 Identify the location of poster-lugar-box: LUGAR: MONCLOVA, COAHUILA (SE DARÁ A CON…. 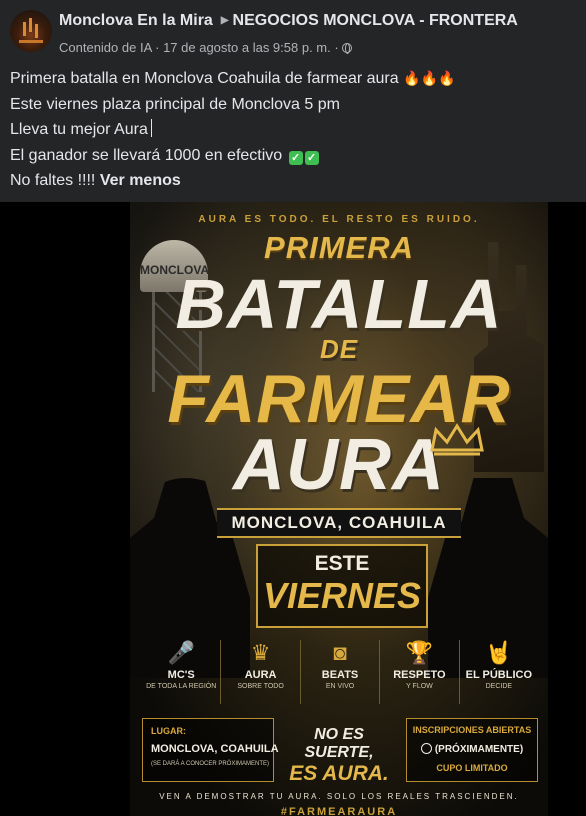
(210, 750).